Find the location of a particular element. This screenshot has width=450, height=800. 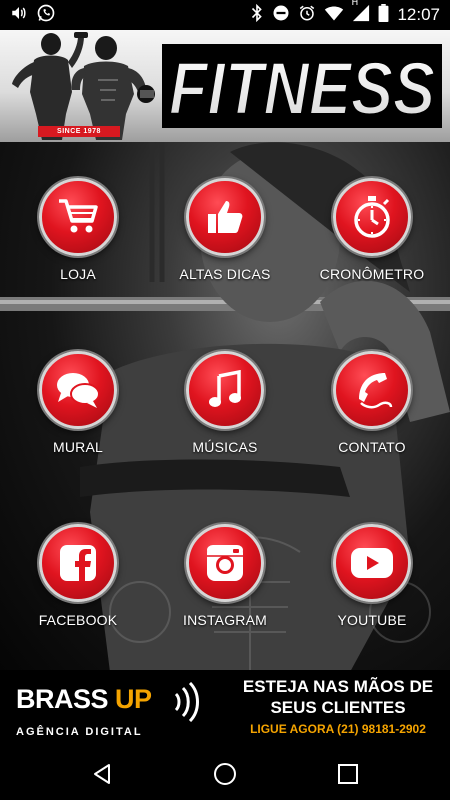

mural-button is located at coordinates (78, 390).